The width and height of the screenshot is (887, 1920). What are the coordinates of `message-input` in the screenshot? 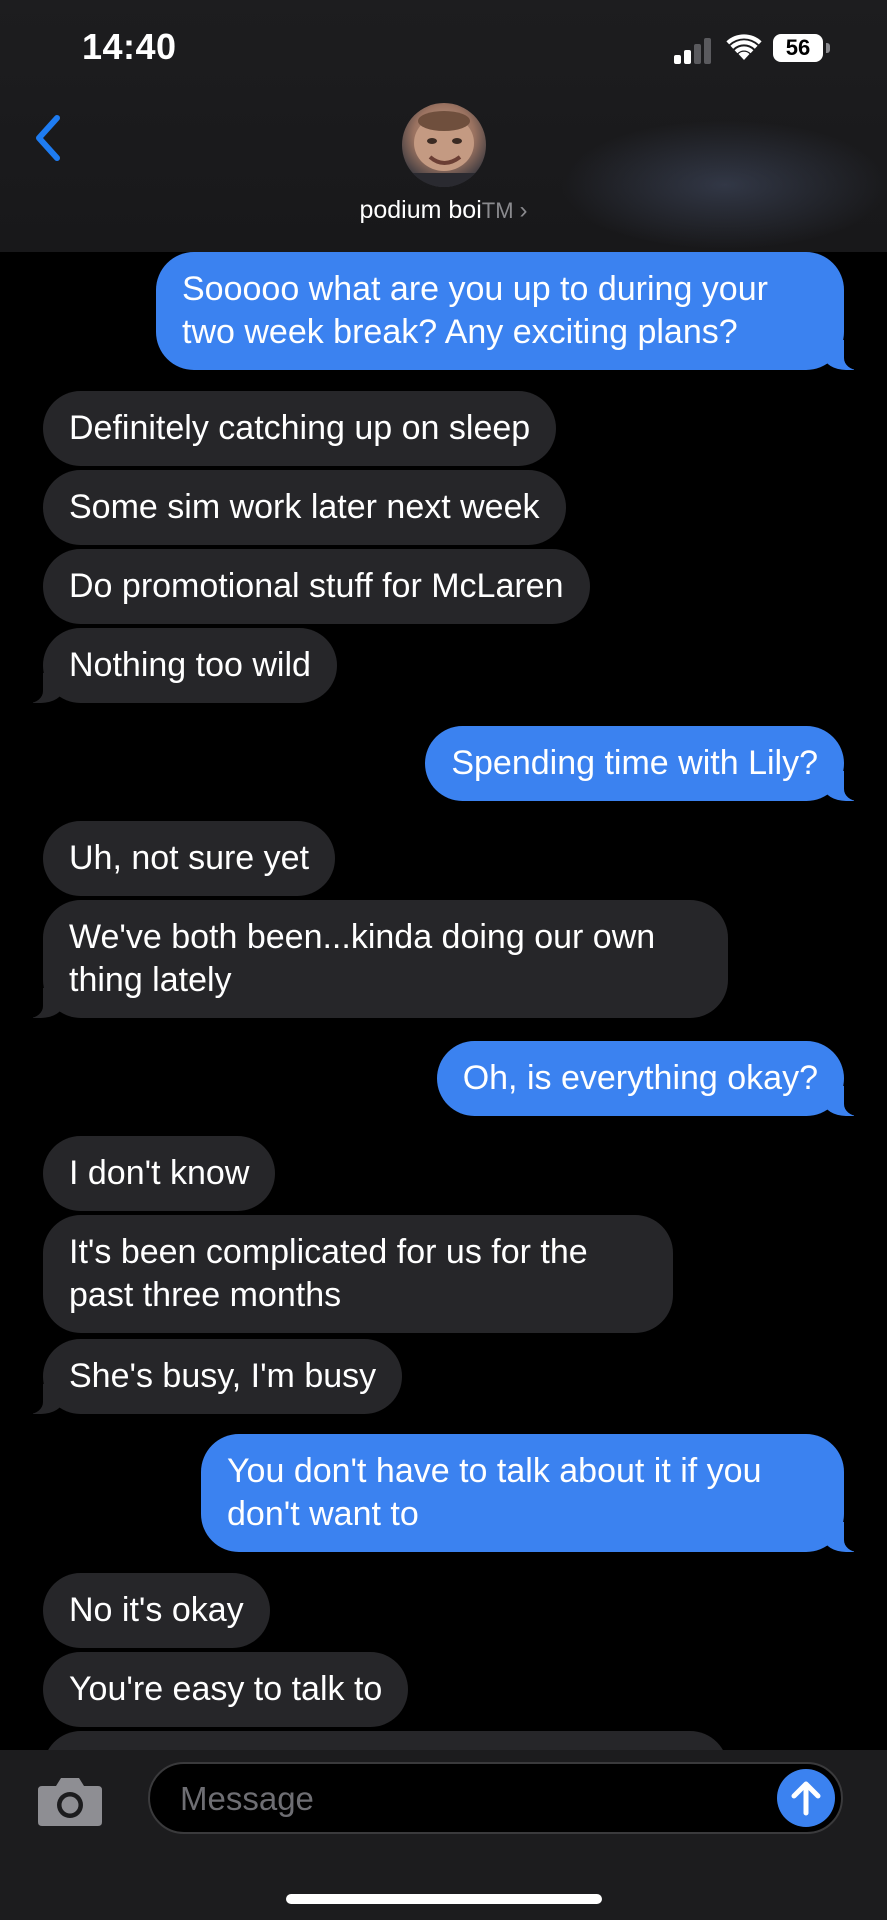 It's located at (460, 1799).